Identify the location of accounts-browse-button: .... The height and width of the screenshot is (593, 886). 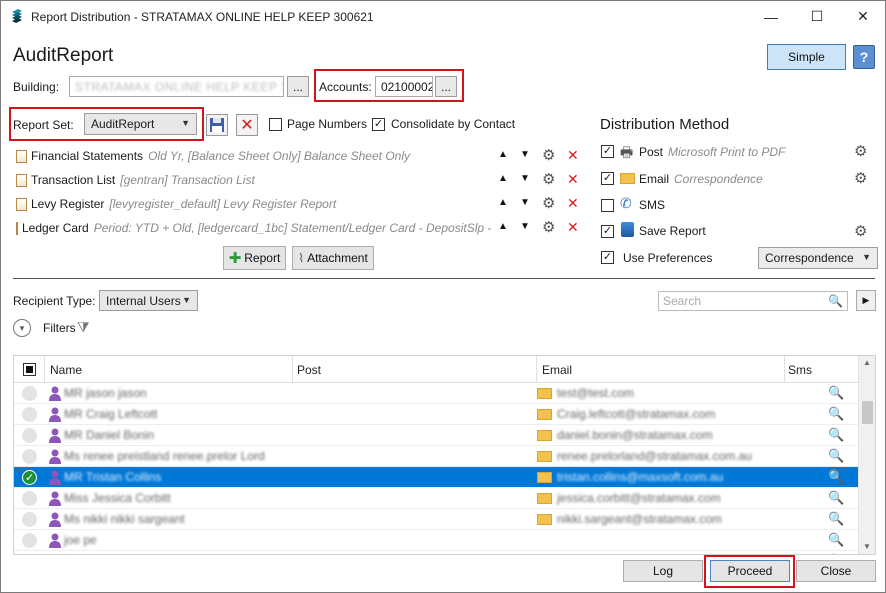
(446, 86).